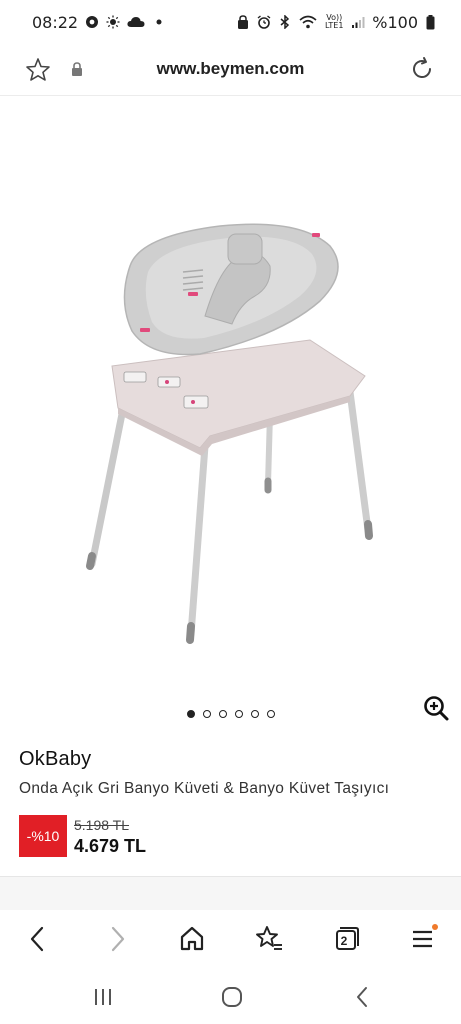 Image resolution: width=461 pixels, height=1024 pixels. I want to click on battery-icon, so click(430, 21).